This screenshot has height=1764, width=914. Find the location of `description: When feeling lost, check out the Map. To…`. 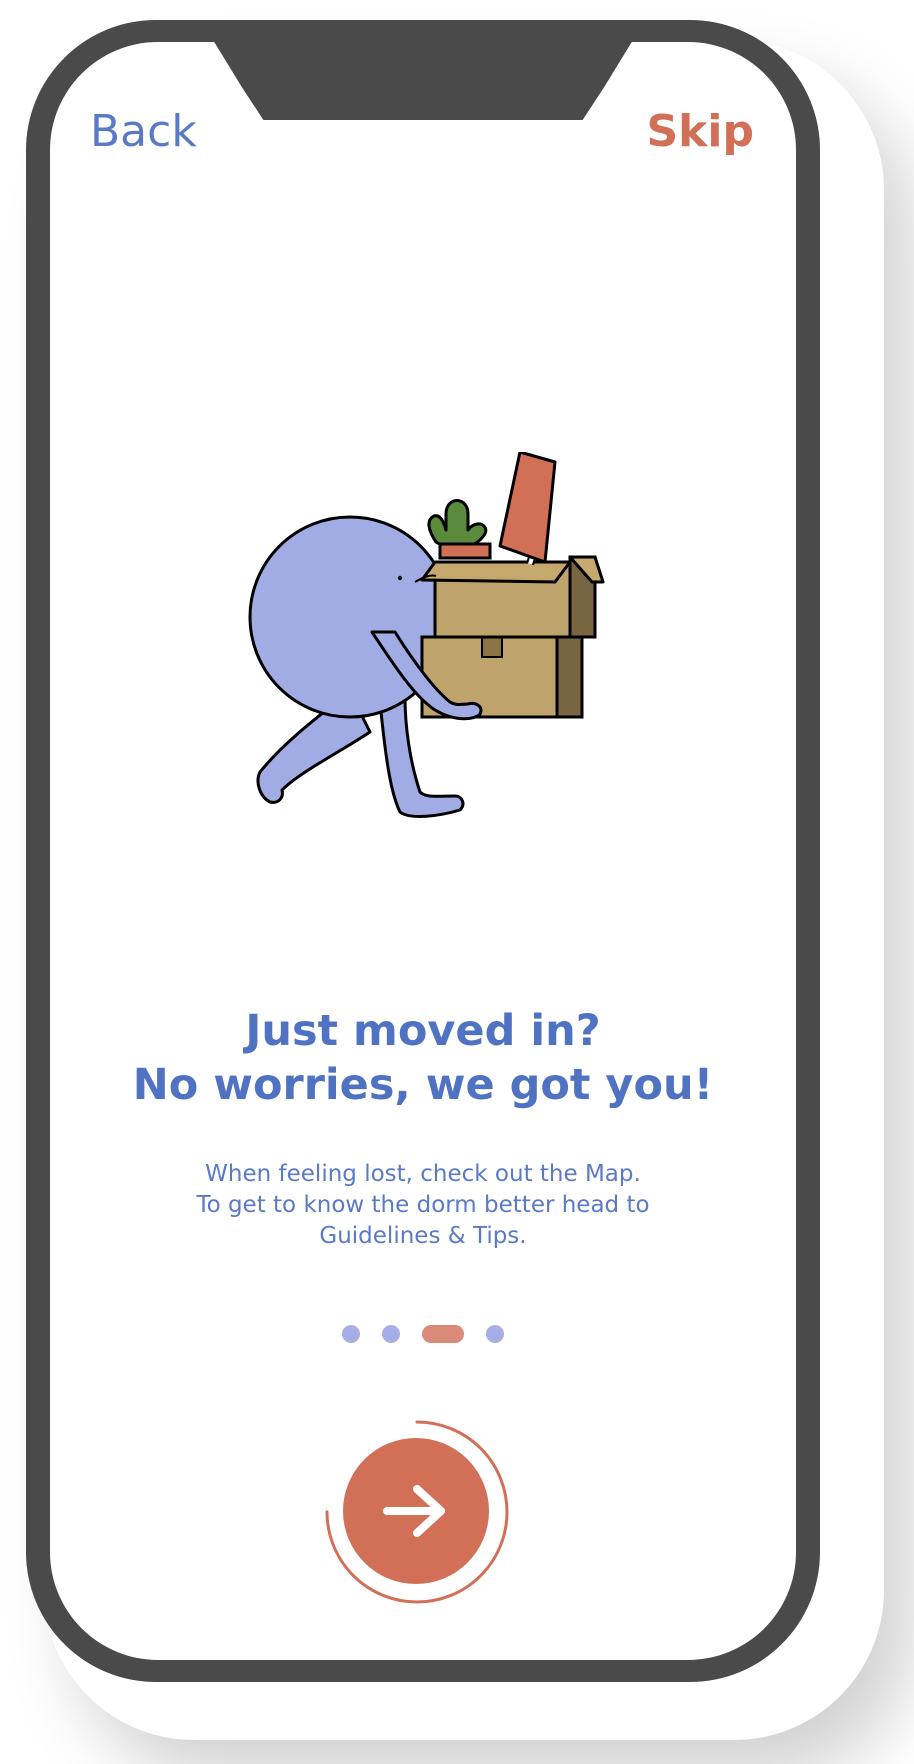

description: When feeling lost, check out the Map. To… is located at coordinates (423, 1205).